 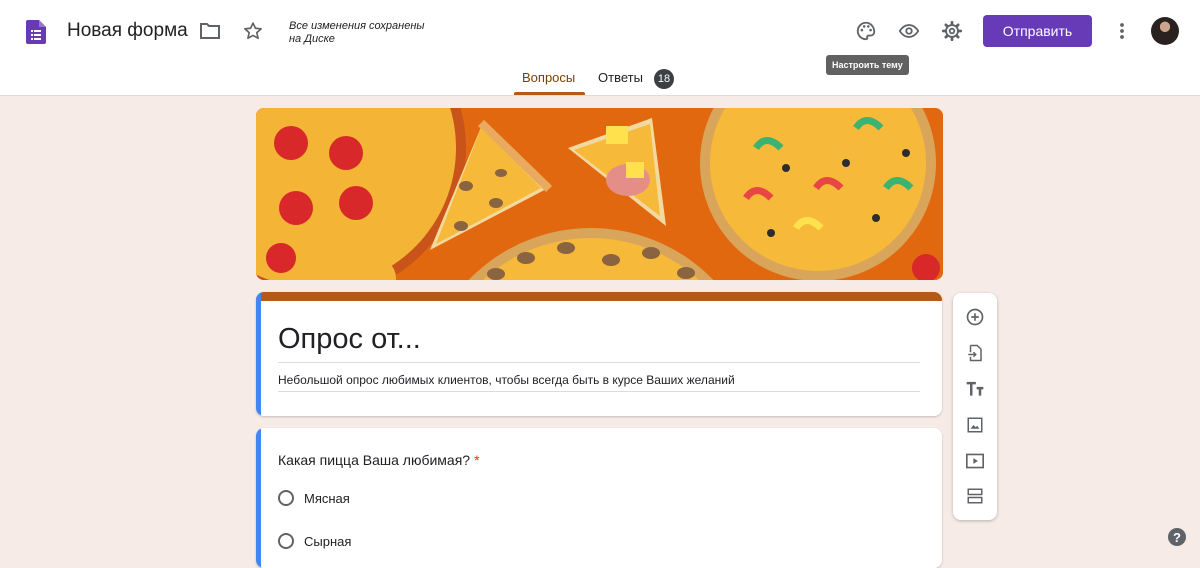 I want to click on star-button, so click(x=253, y=31).